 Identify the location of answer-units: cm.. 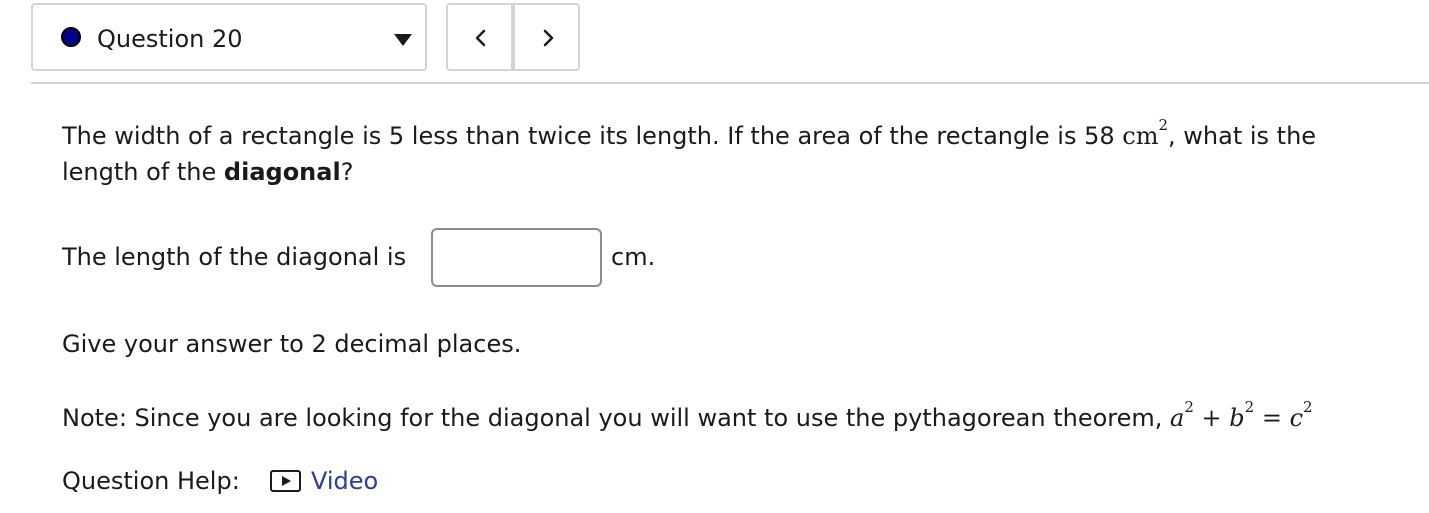
(633, 257).